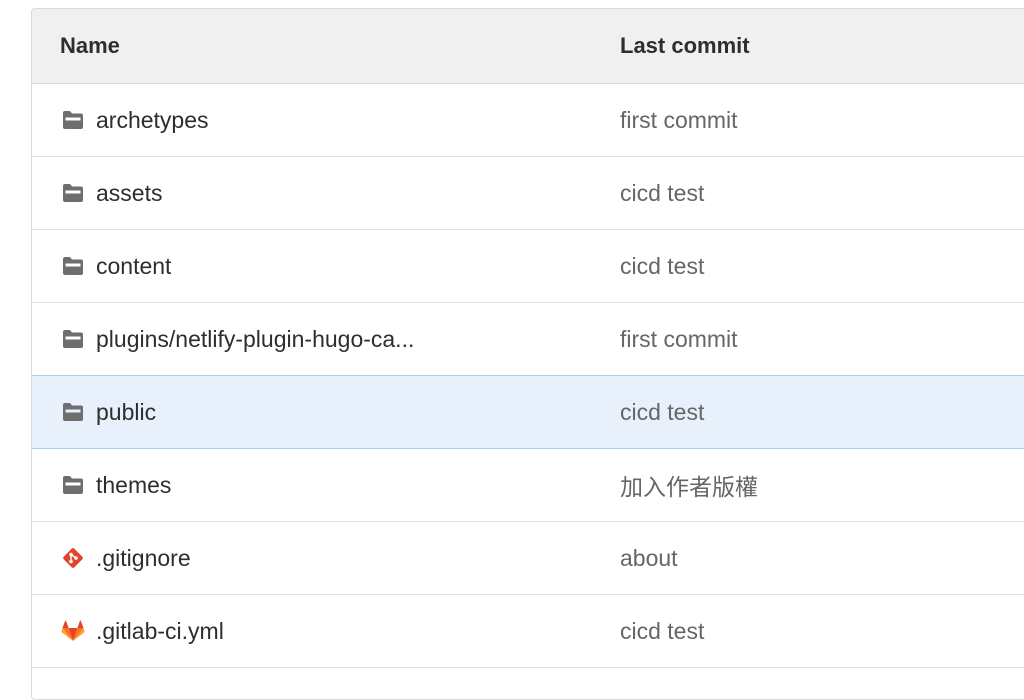 The height and width of the screenshot is (700, 1024). I want to click on file-name-link: .gitignore, so click(143, 558).